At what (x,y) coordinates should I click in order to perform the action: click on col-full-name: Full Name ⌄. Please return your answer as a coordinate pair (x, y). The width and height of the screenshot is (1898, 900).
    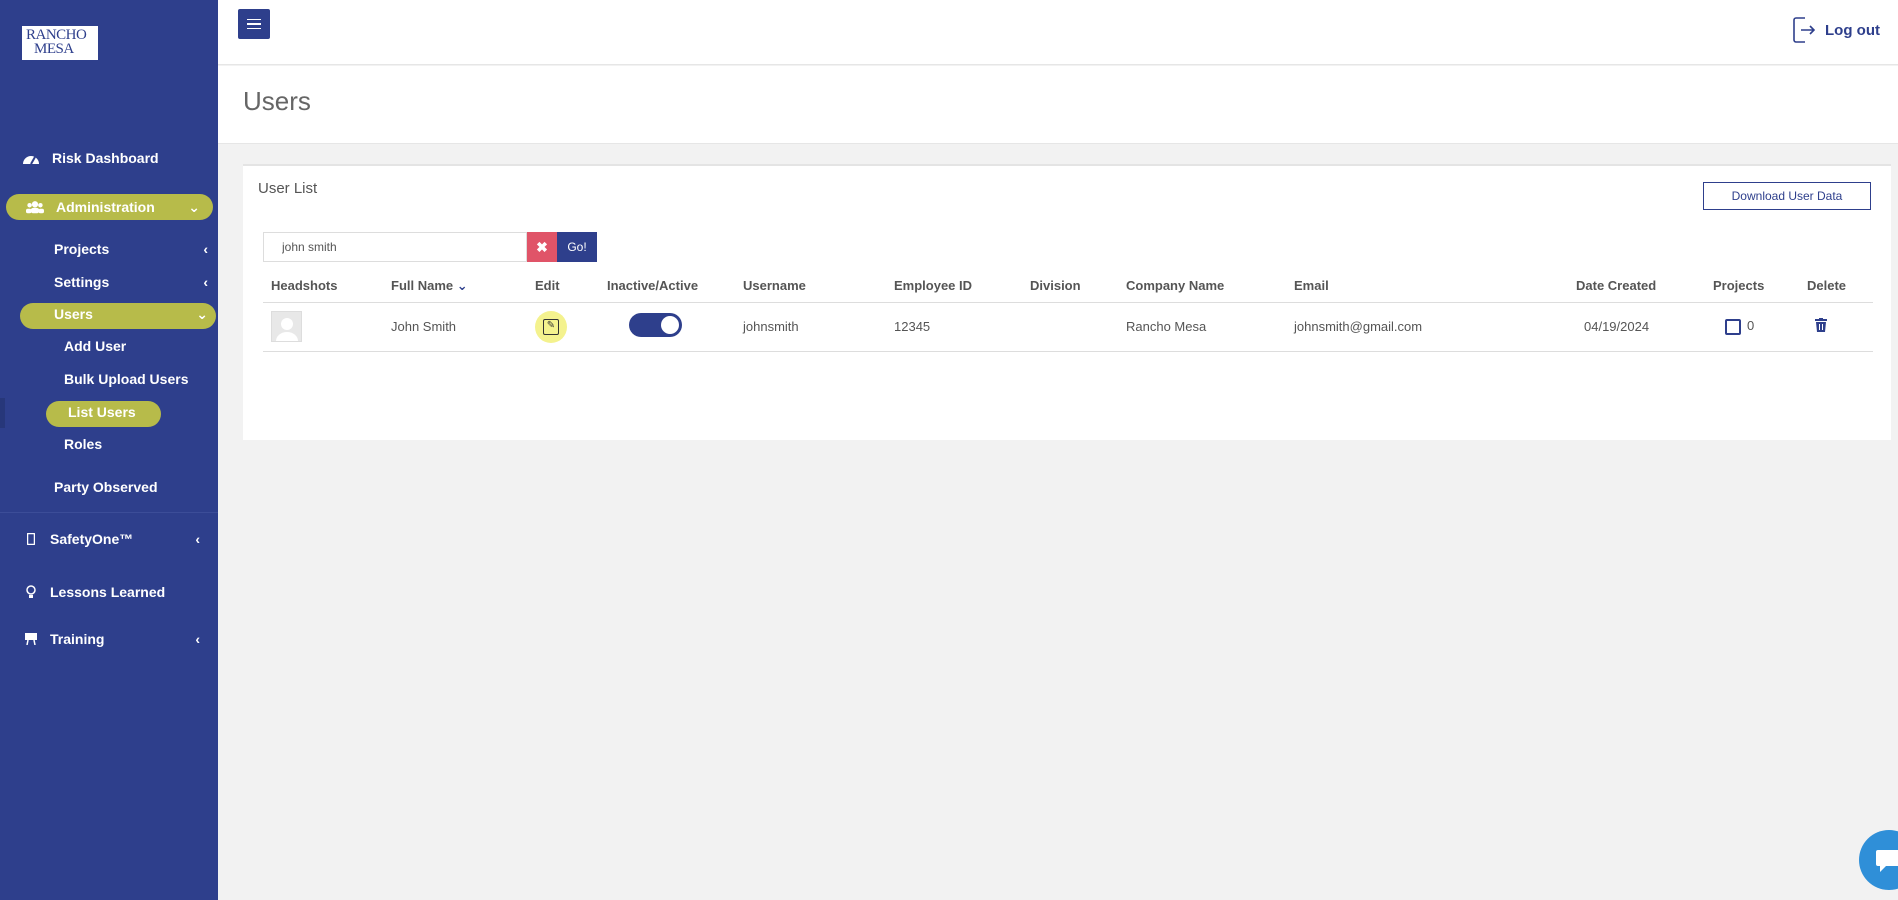
    Looking at the image, I should click on (455, 286).